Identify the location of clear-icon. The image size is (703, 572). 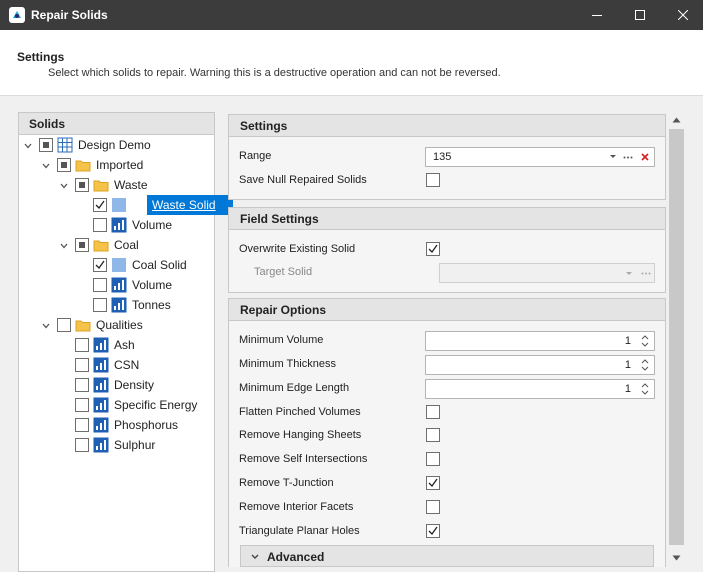
(645, 157).